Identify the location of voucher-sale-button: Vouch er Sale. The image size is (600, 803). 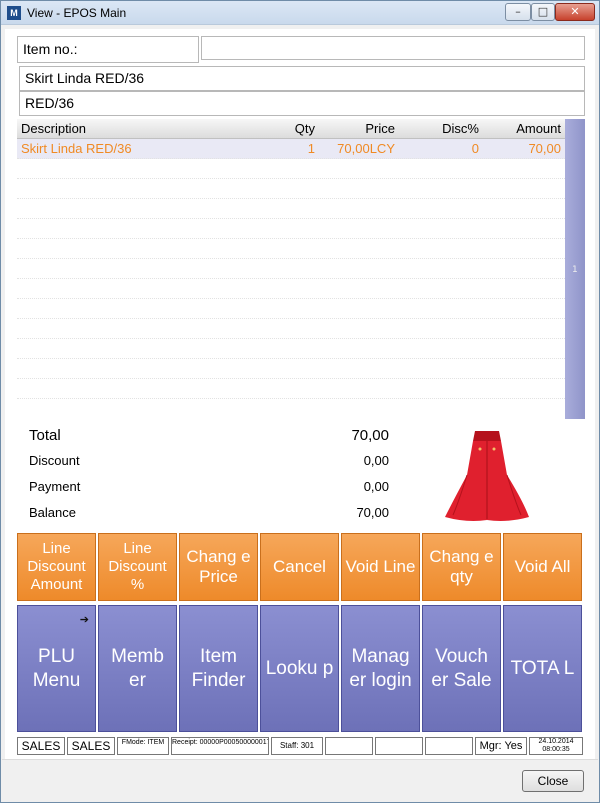
(461, 668).